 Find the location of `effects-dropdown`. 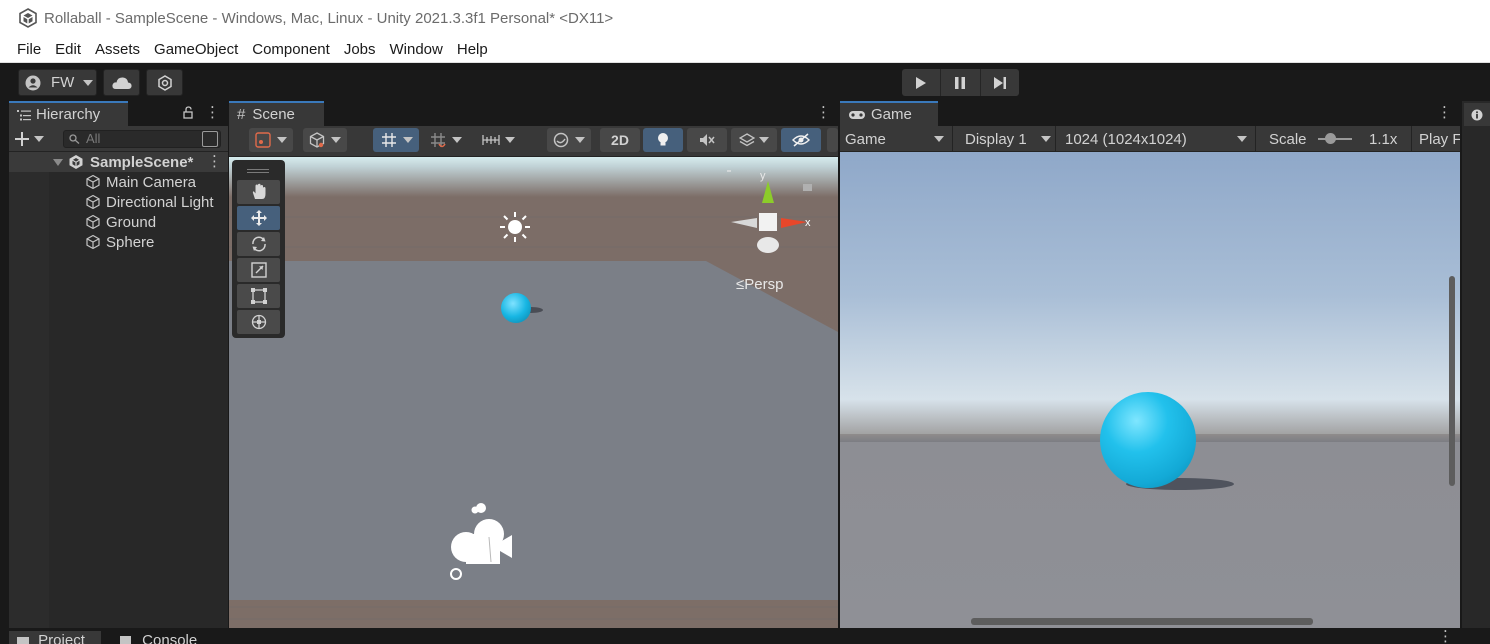

effects-dropdown is located at coordinates (754, 140).